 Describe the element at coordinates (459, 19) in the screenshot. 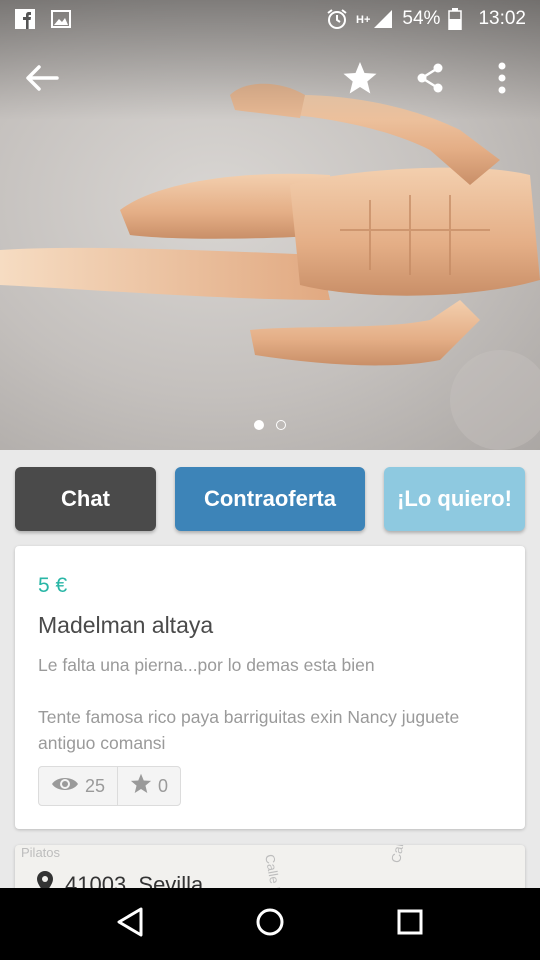

I see `battery-icon` at that location.